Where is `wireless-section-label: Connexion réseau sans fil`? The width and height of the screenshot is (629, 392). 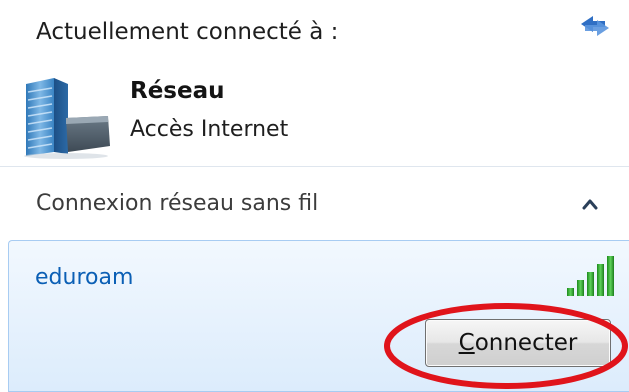 wireless-section-label: Connexion réseau sans fil is located at coordinates (177, 203).